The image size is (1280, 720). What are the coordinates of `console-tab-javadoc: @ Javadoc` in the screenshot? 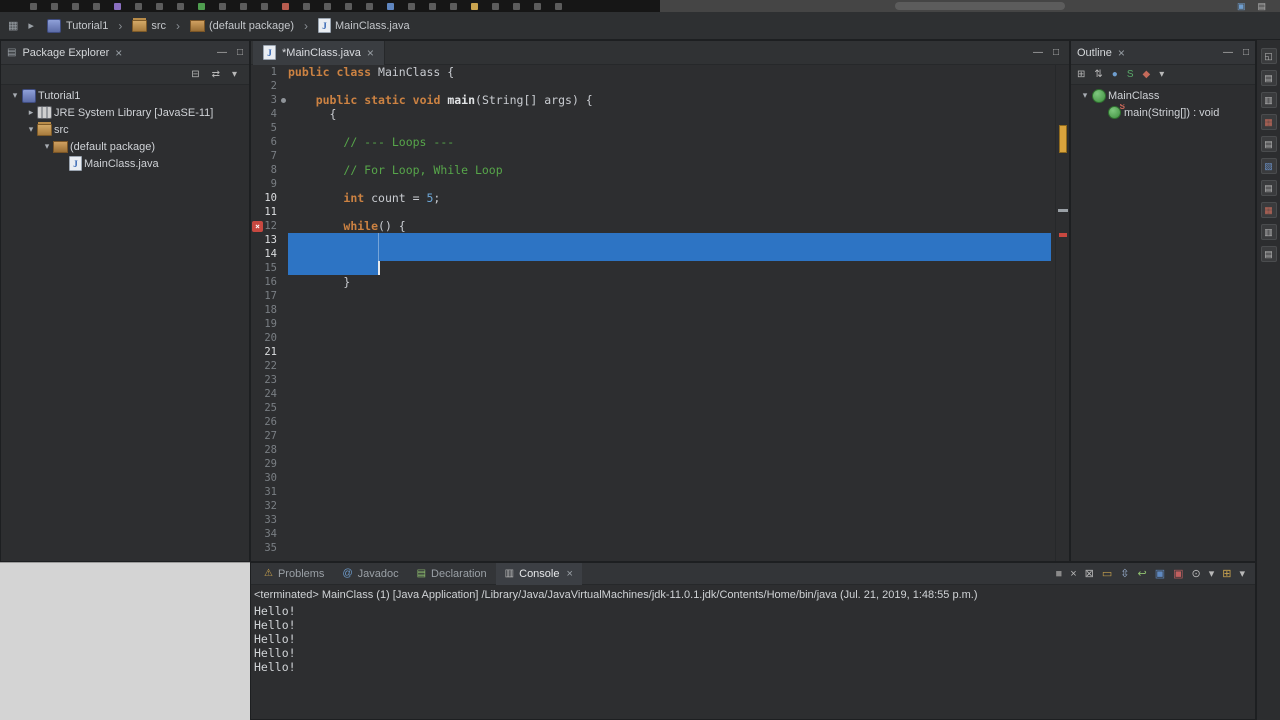 It's located at (370, 574).